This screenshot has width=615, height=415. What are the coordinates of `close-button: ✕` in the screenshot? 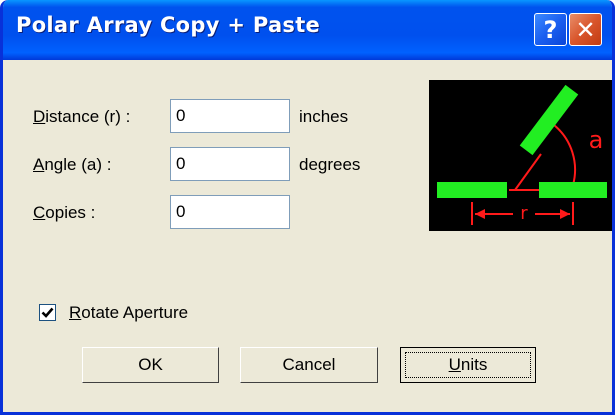 It's located at (585, 29).